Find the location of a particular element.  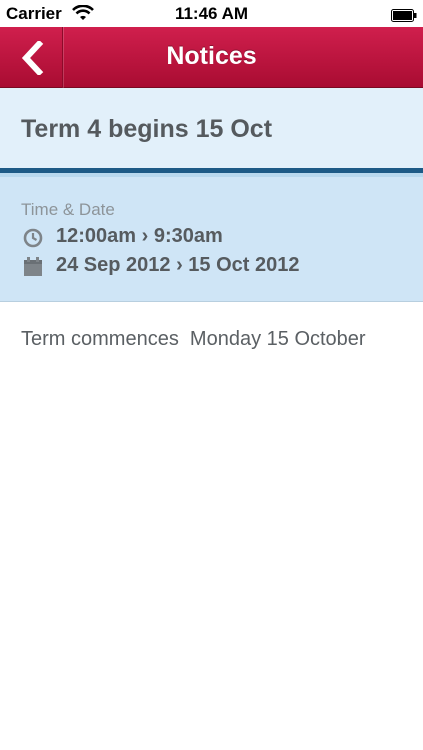

page-title: Notices is located at coordinates (211, 56).